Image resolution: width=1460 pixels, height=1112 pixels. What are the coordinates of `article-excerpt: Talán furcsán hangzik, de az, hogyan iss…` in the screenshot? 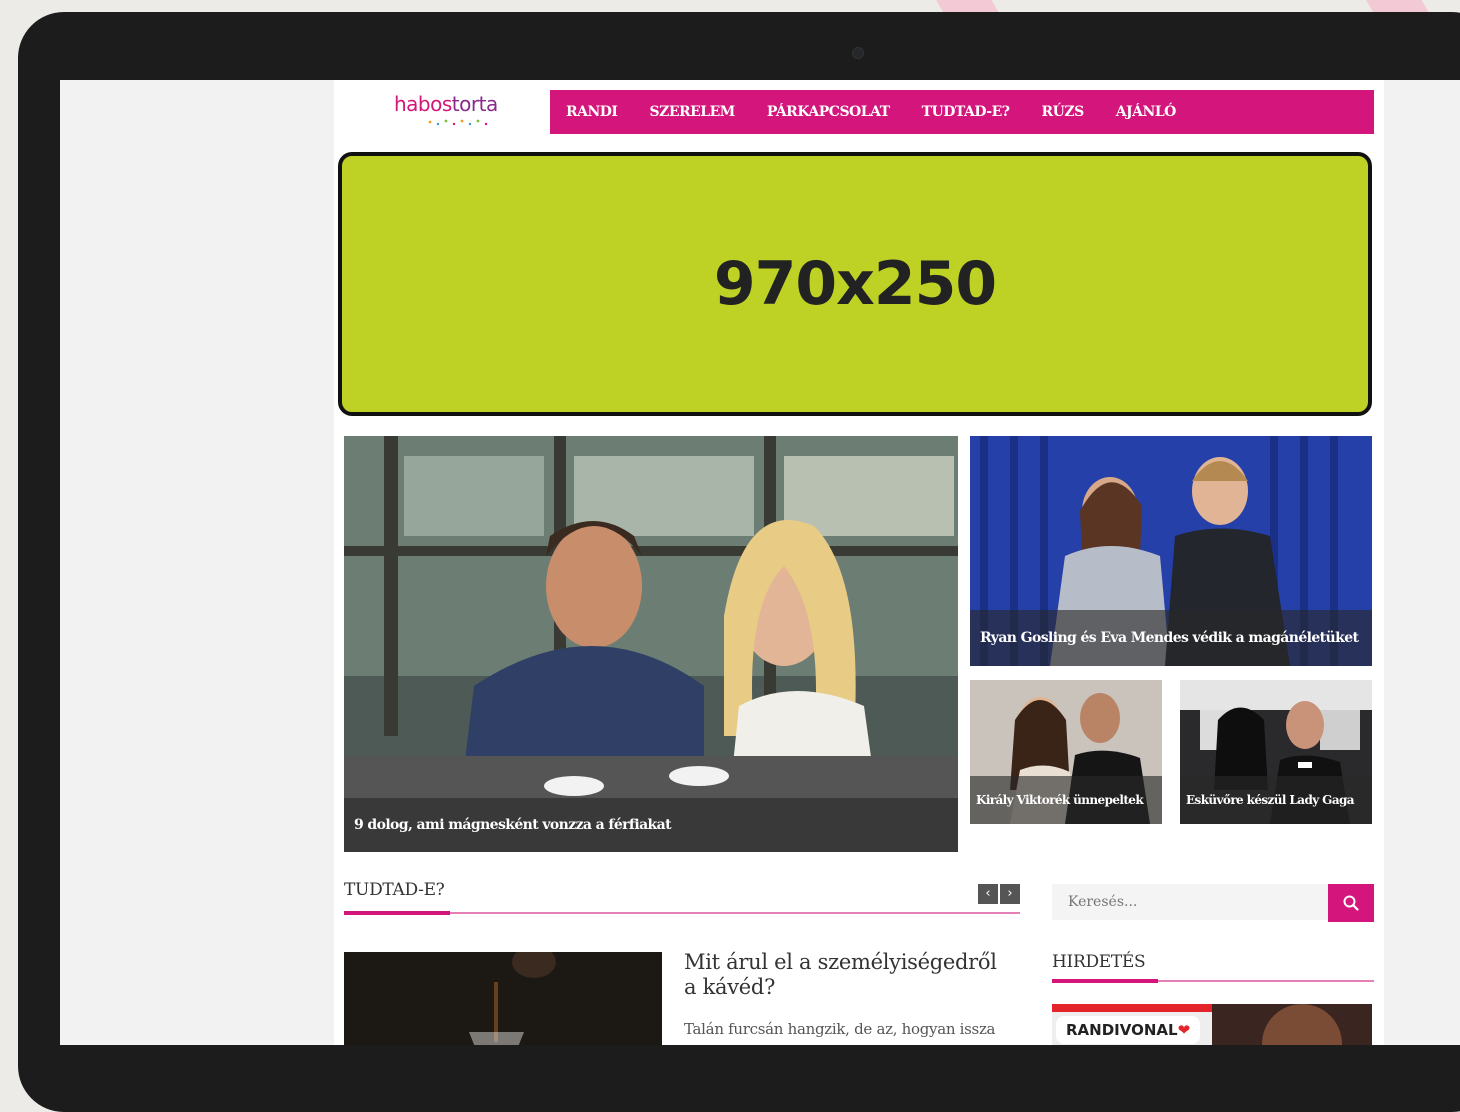 It's located at (840, 1029).